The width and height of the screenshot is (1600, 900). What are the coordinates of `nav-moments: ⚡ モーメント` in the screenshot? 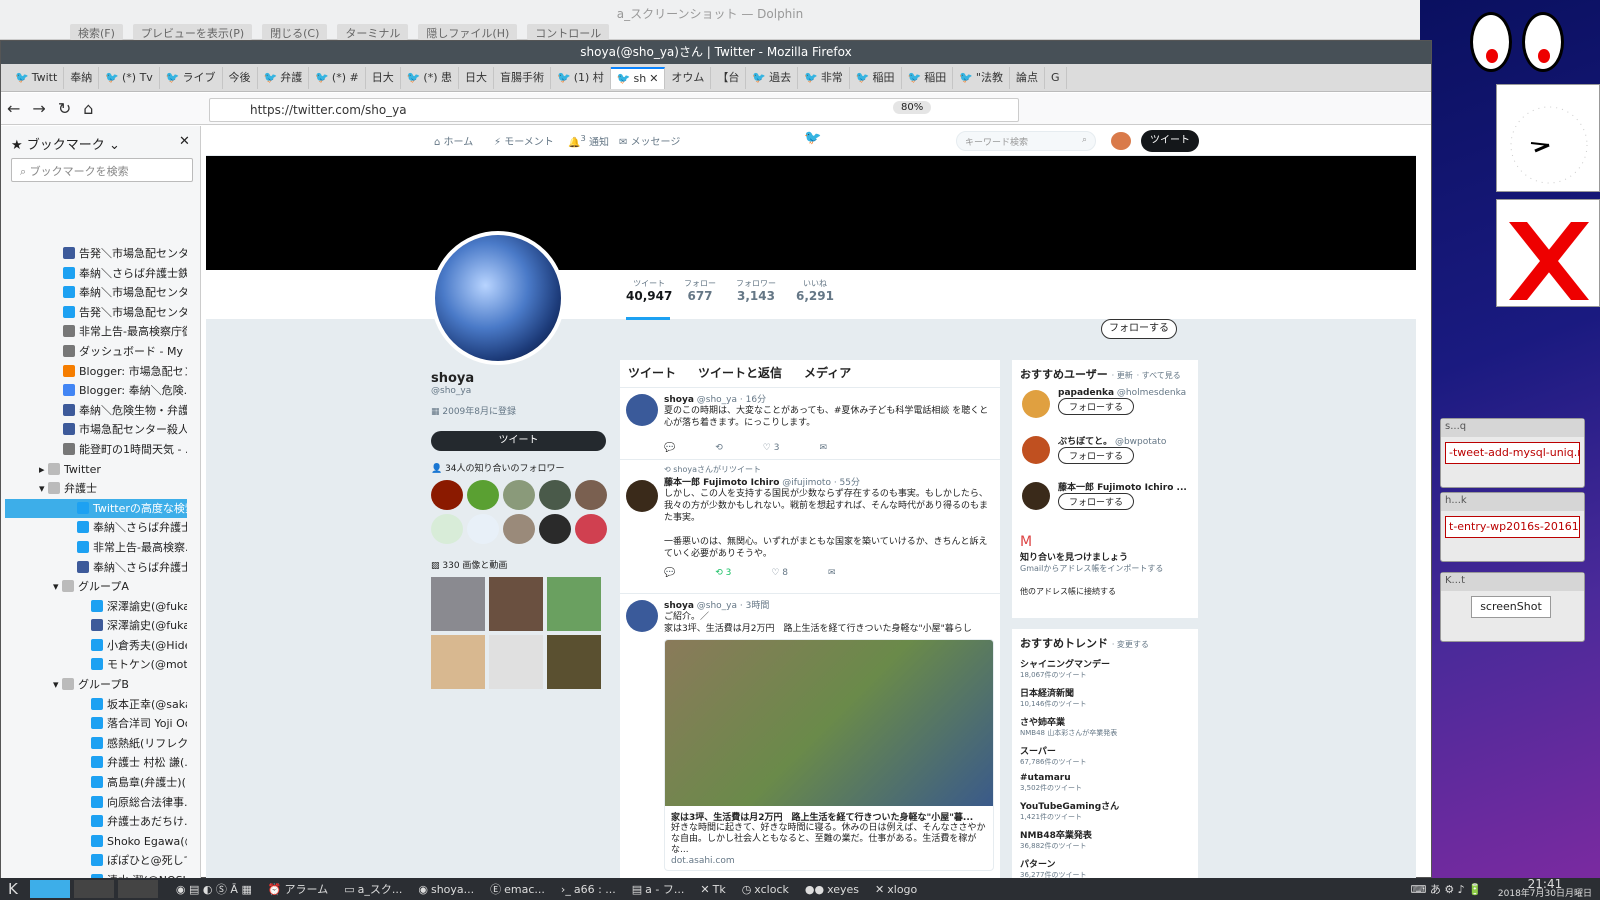 It's located at (524, 140).